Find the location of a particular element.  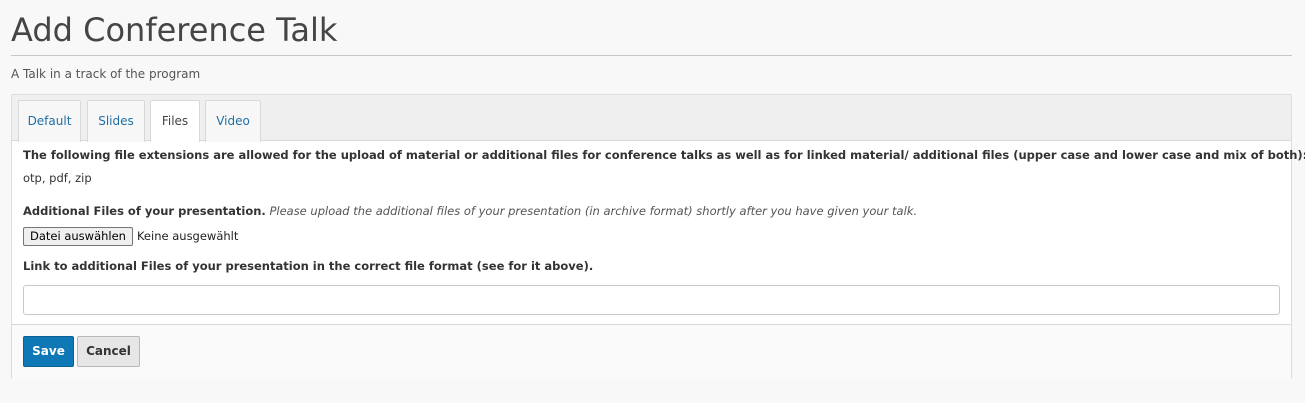

file-upload-row: Datei auswählen Keine ausgewählt is located at coordinates (651, 236).